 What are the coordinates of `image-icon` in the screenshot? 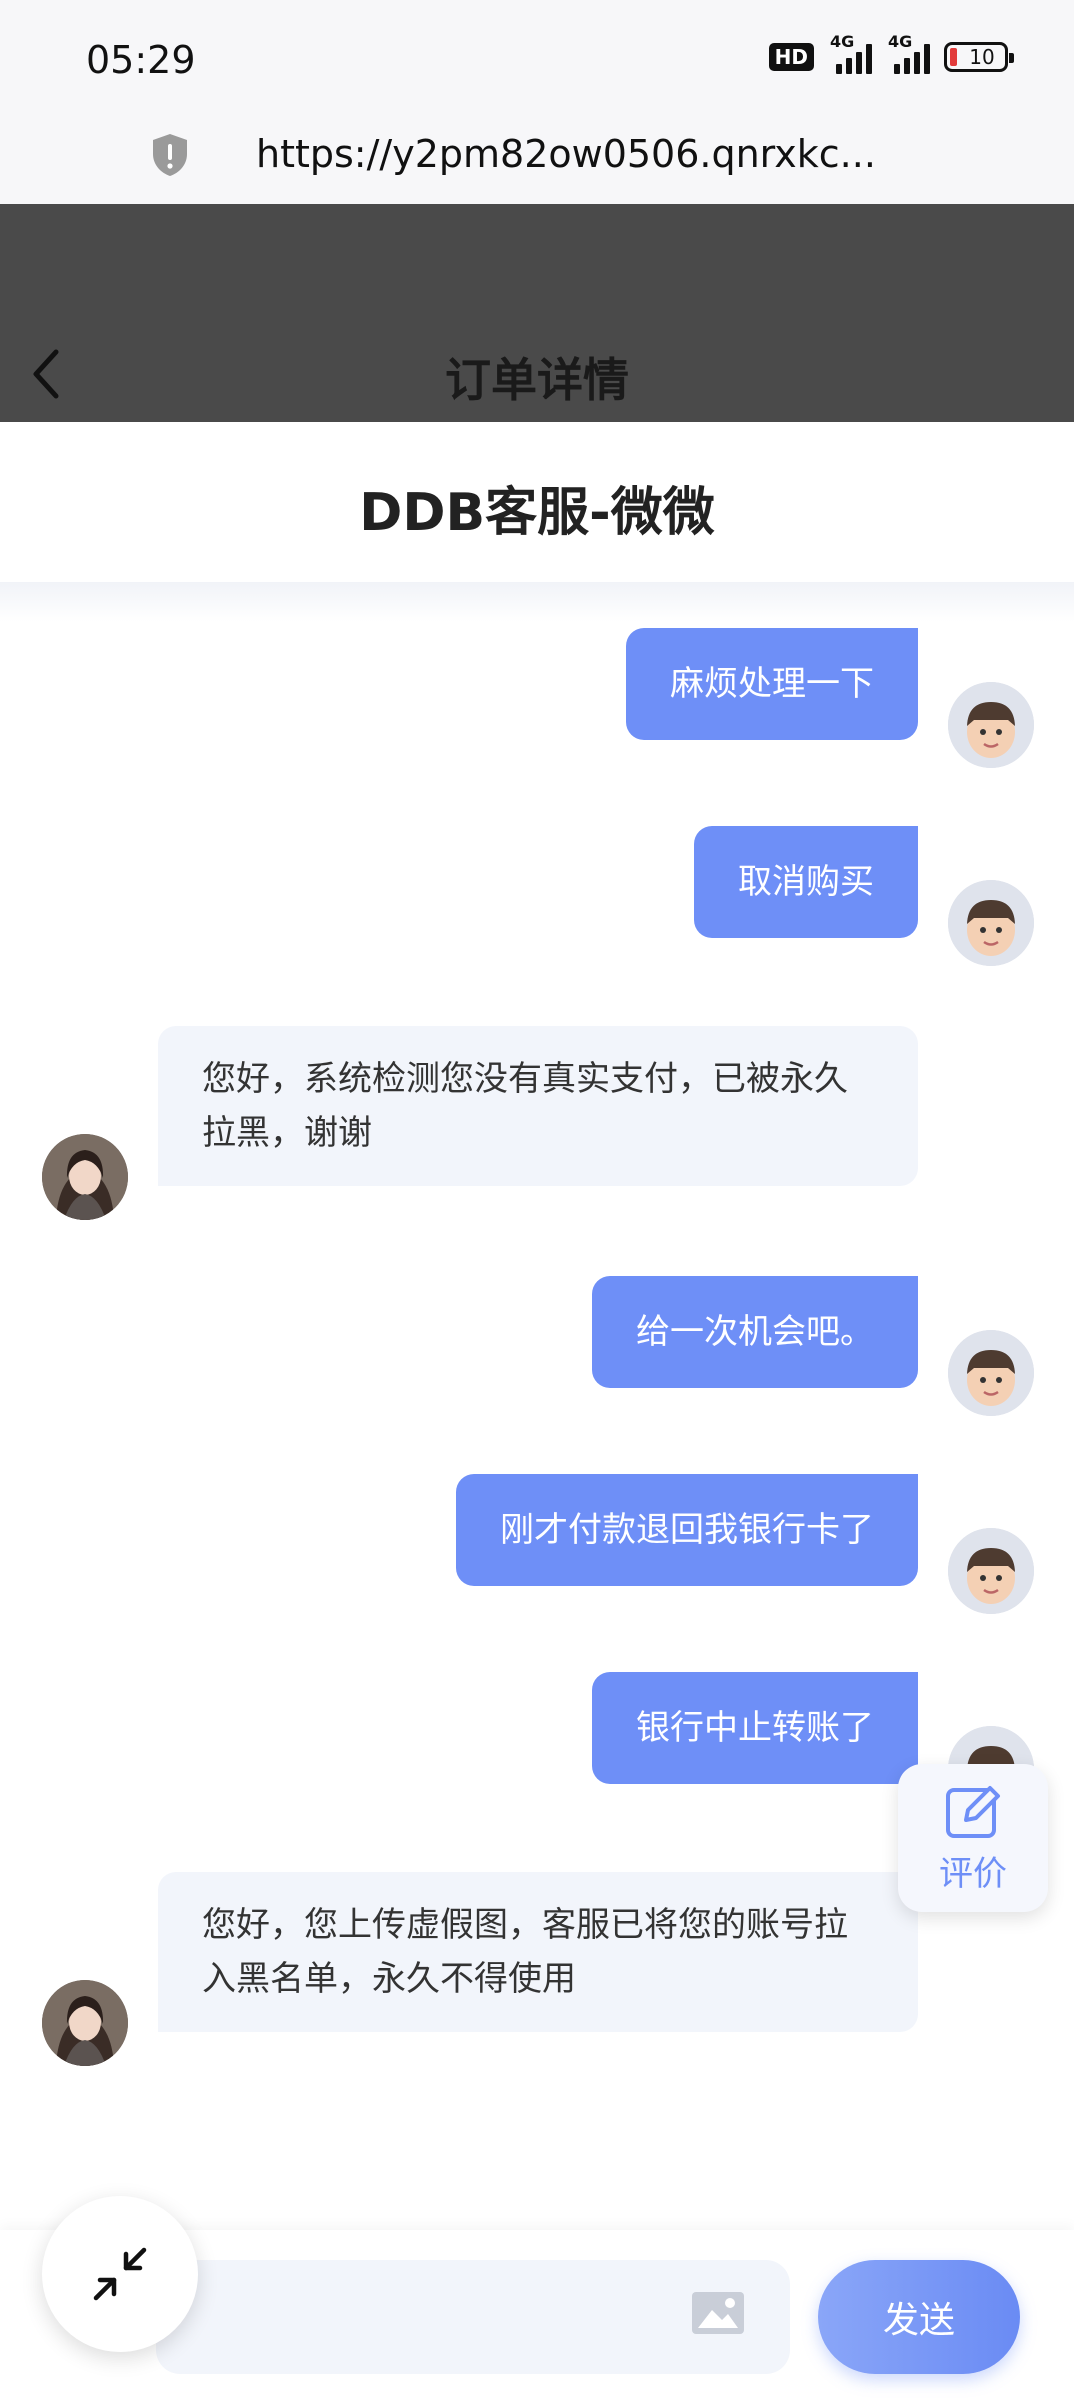 It's located at (718, 2313).